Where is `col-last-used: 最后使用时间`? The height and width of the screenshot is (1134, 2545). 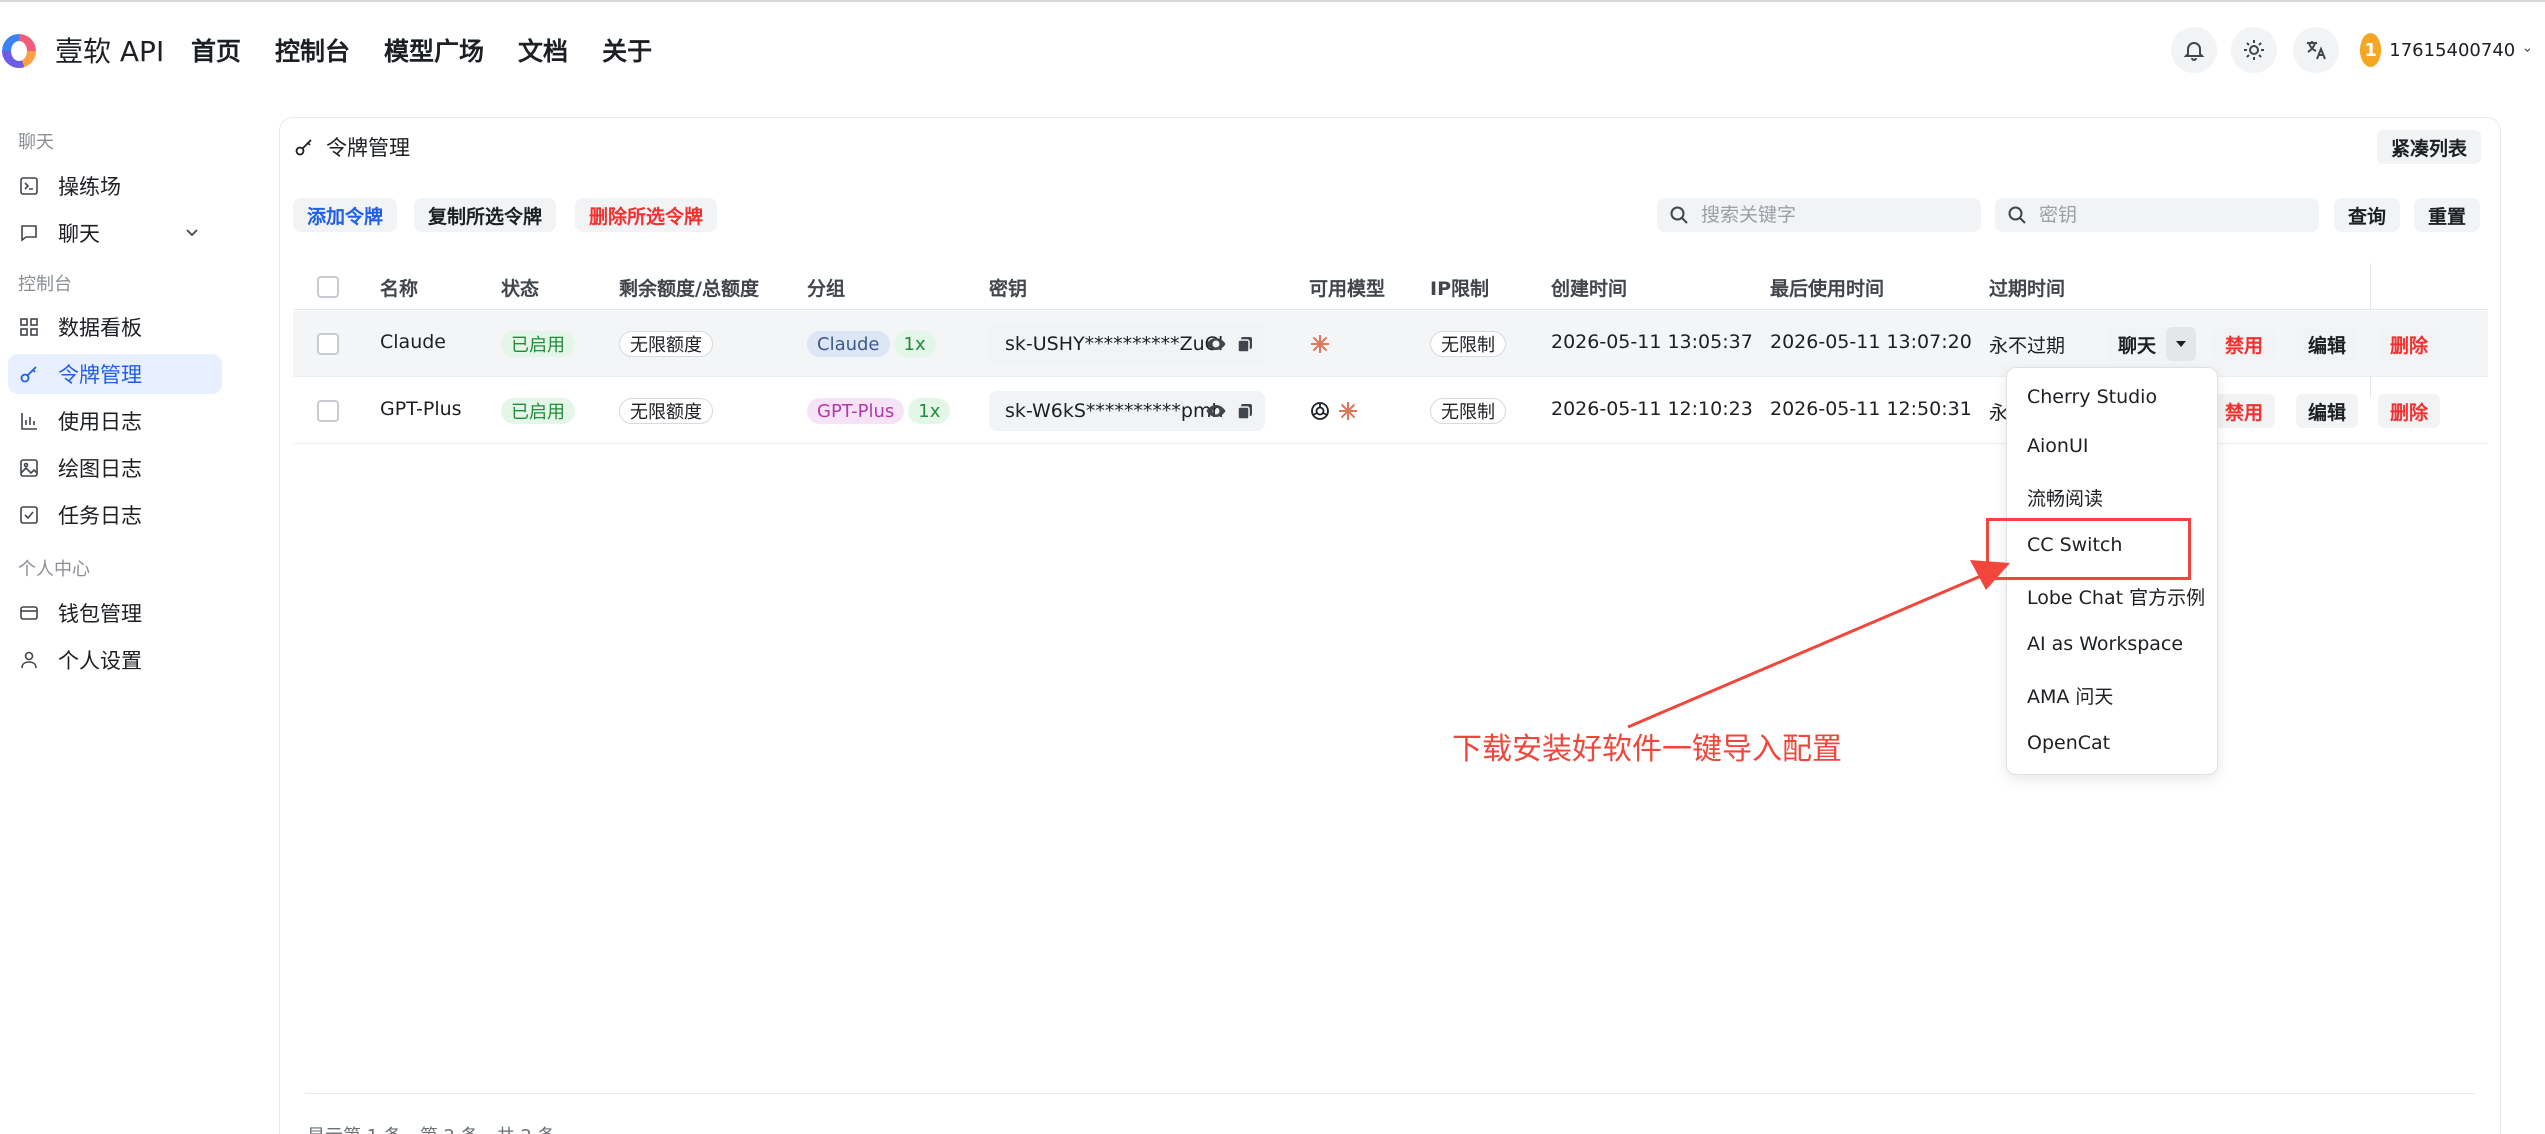
col-last-used: 最后使用时间 is located at coordinates (1827, 289).